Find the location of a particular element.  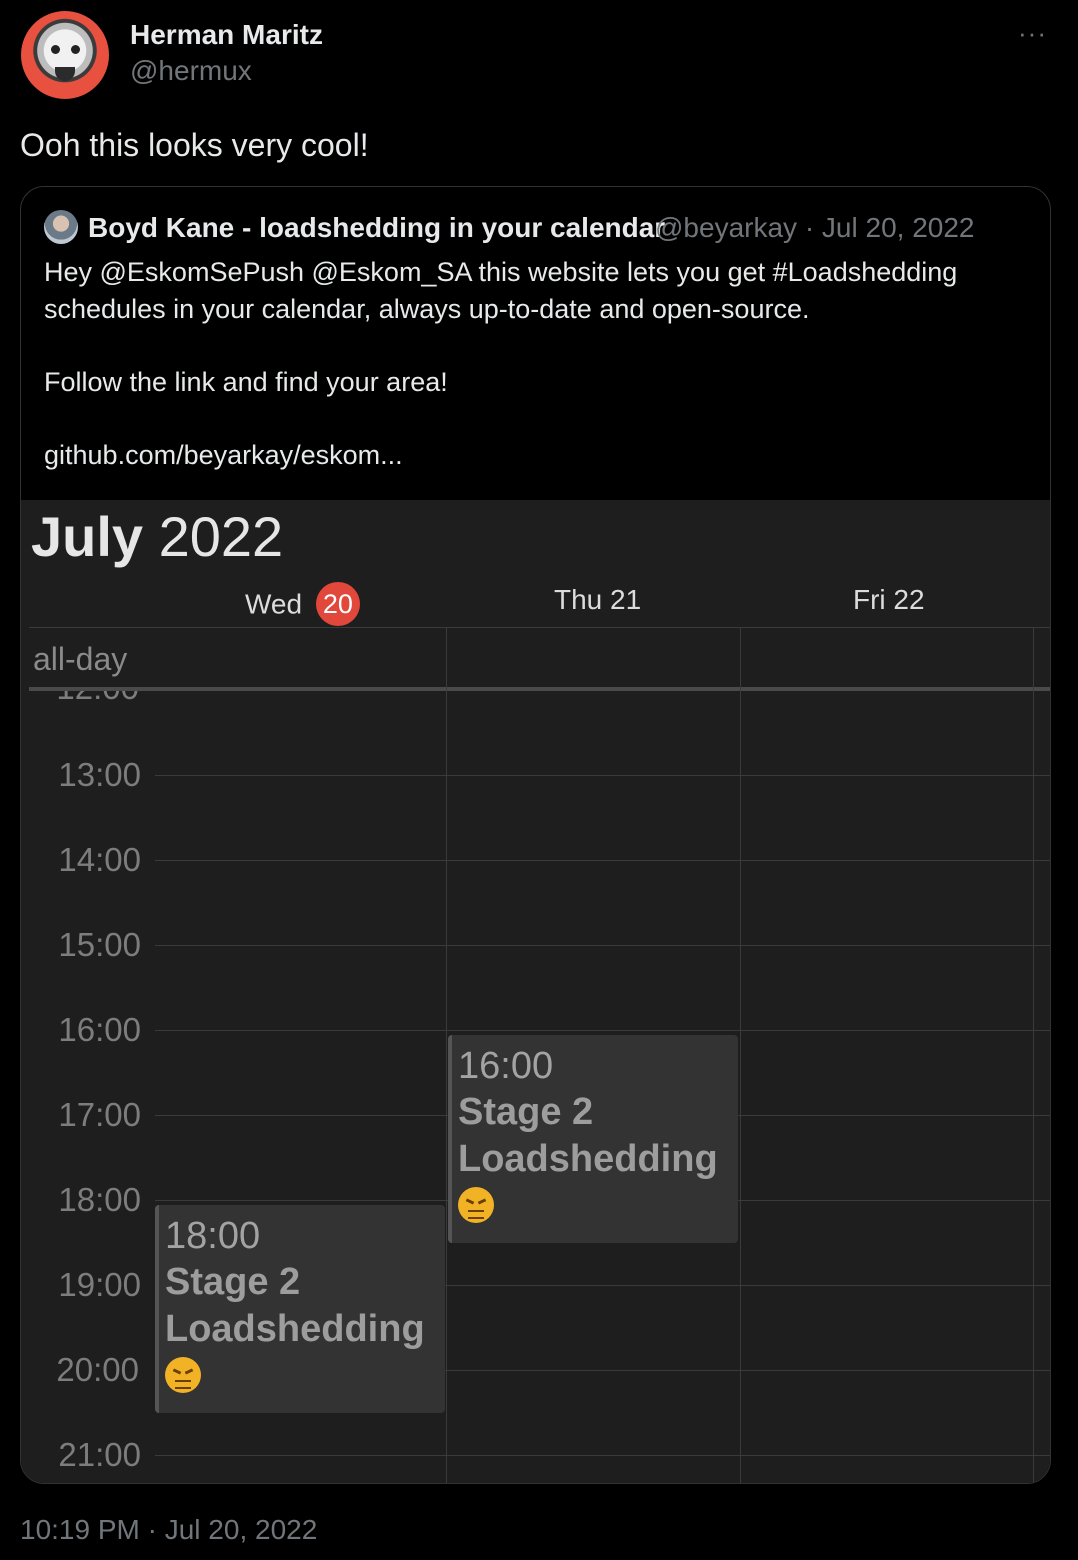

hour-label: 16:00 is located at coordinates (99, 1029).